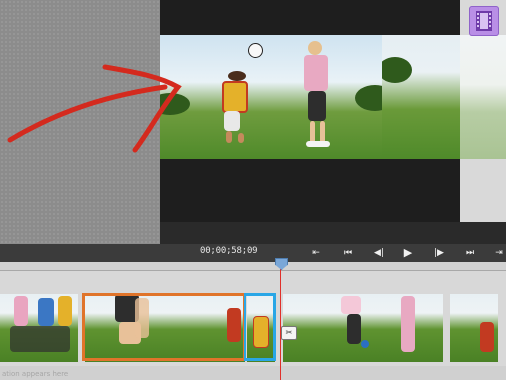 Image resolution: width=506 pixels, height=380 pixels. I want to click on child-legs, so click(232, 121).